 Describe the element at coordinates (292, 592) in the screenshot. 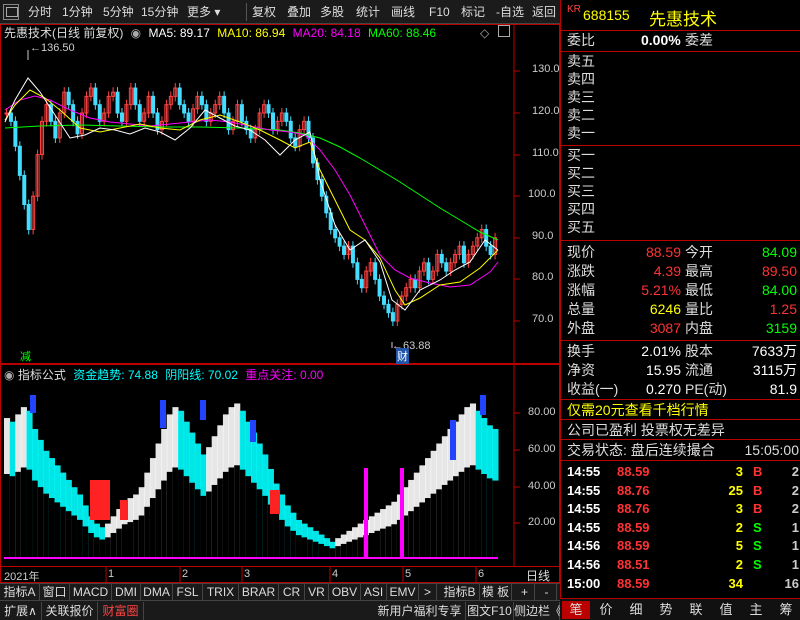

I see `tab-cr: CR` at that location.